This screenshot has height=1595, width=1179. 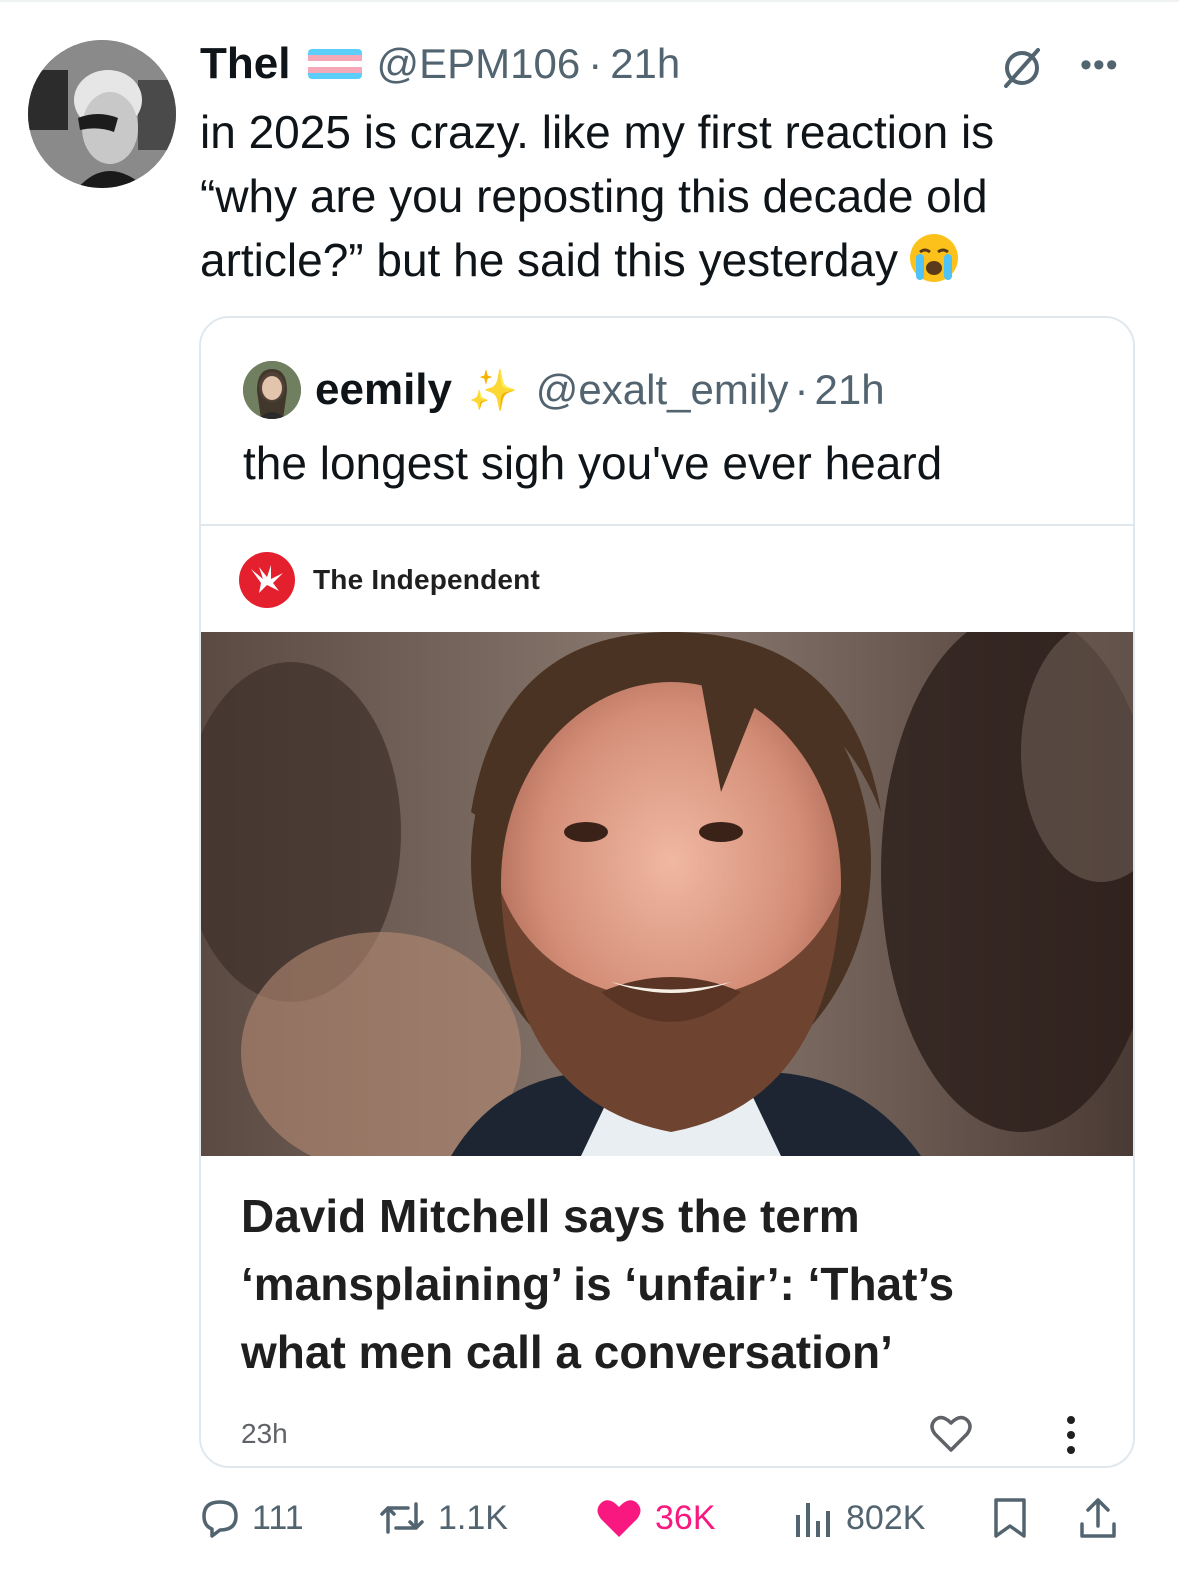 I want to click on quoted-tweet-text: the longest sigh you've ever heard, so click(x=593, y=463).